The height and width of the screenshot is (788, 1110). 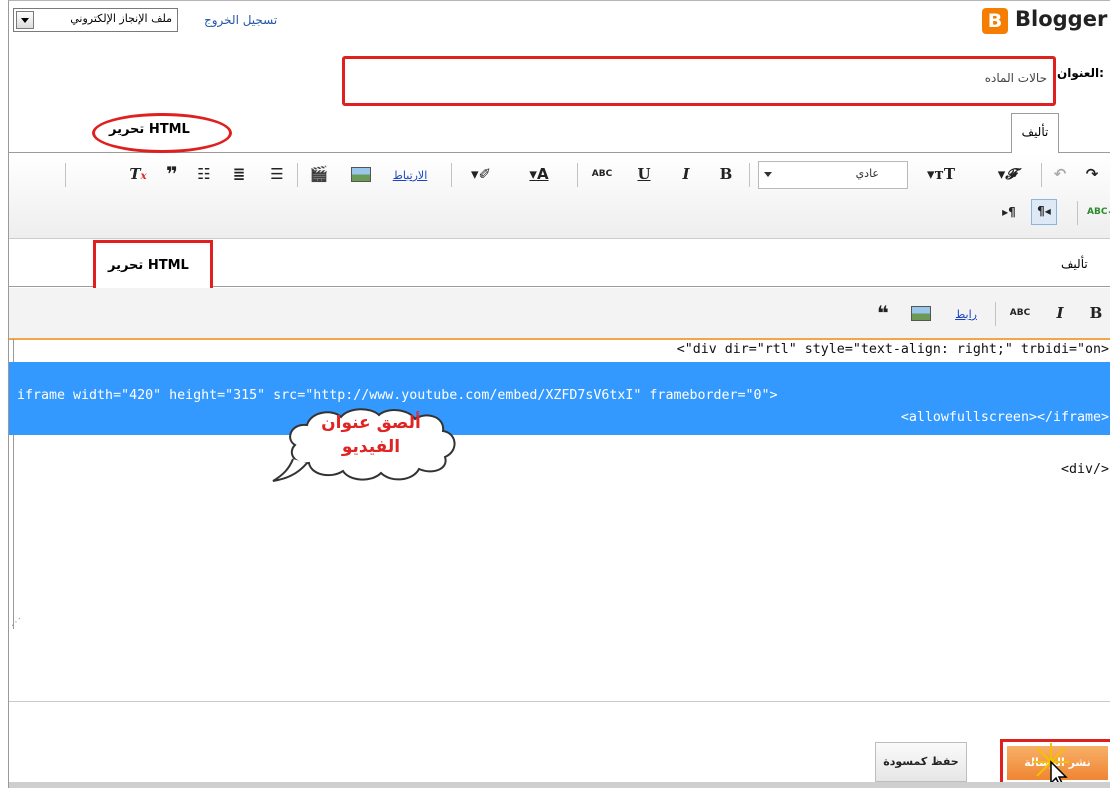 I want to click on link-label: رابط, so click(x=966, y=314).